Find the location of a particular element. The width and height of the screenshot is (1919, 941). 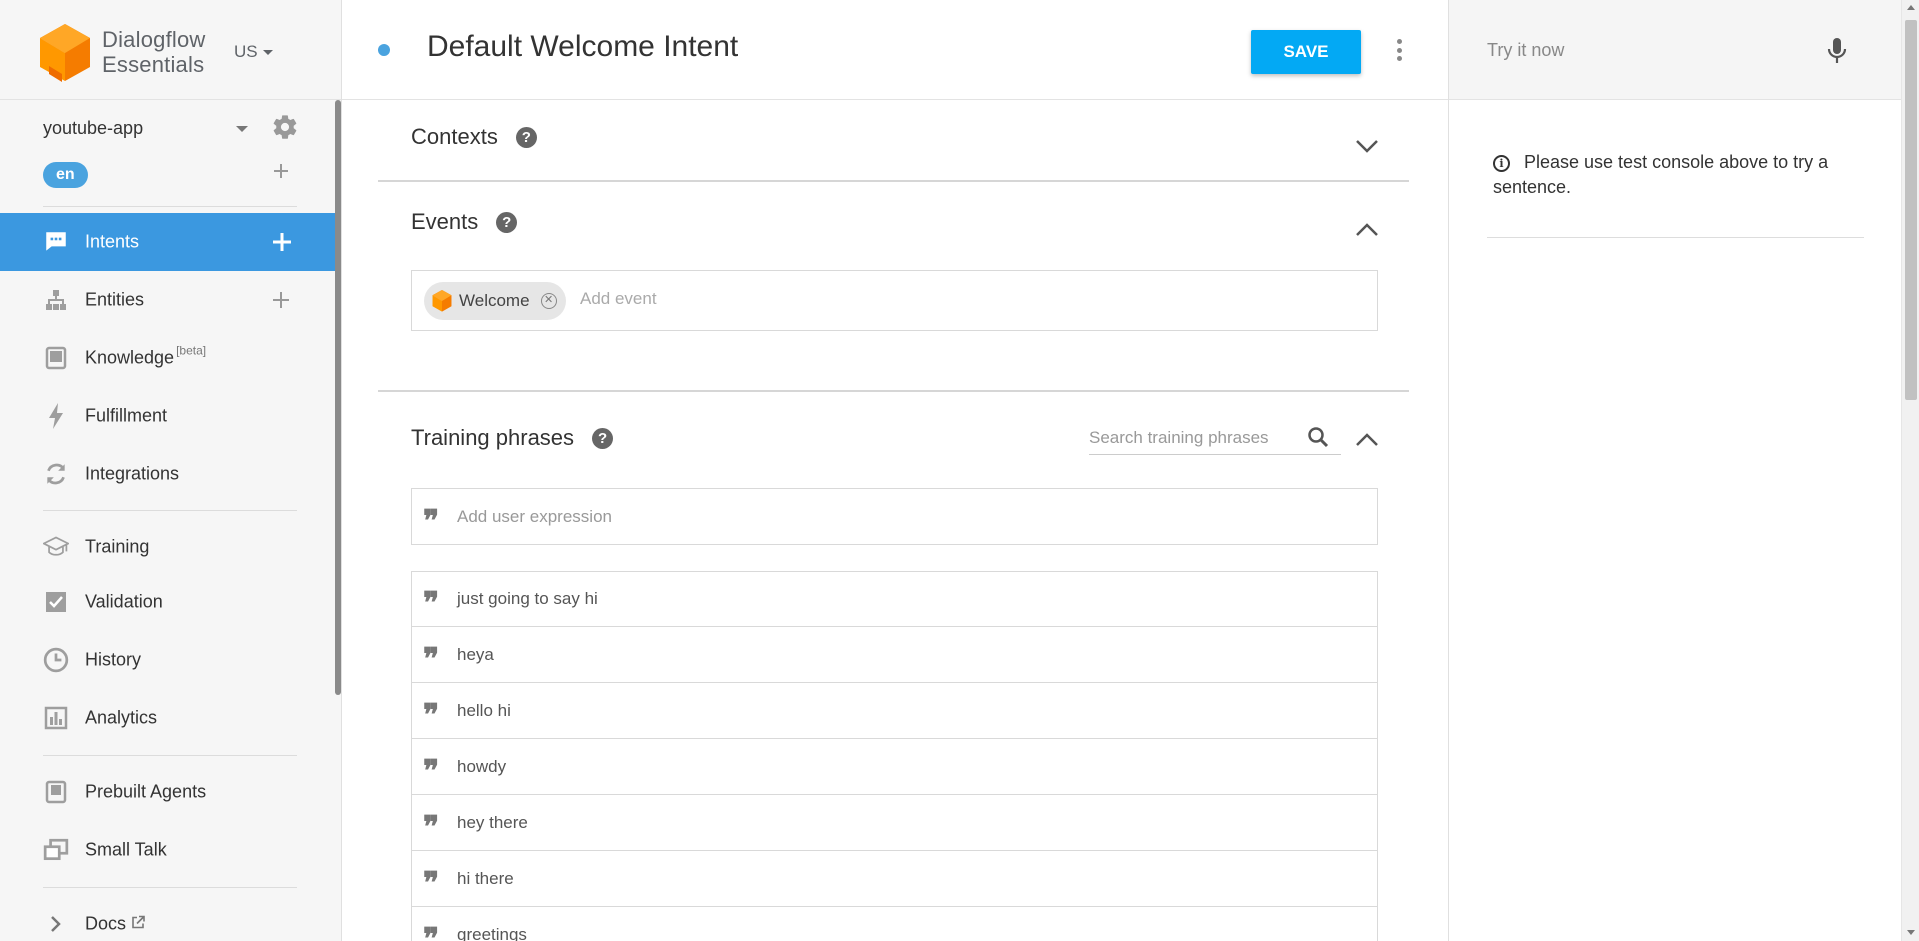

add-intent-icon is located at coordinates (282, 242).